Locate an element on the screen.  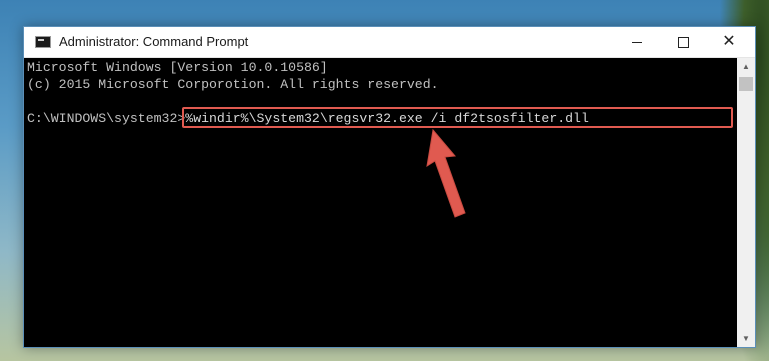
maximize-icon is located at coordinates (683, 42).